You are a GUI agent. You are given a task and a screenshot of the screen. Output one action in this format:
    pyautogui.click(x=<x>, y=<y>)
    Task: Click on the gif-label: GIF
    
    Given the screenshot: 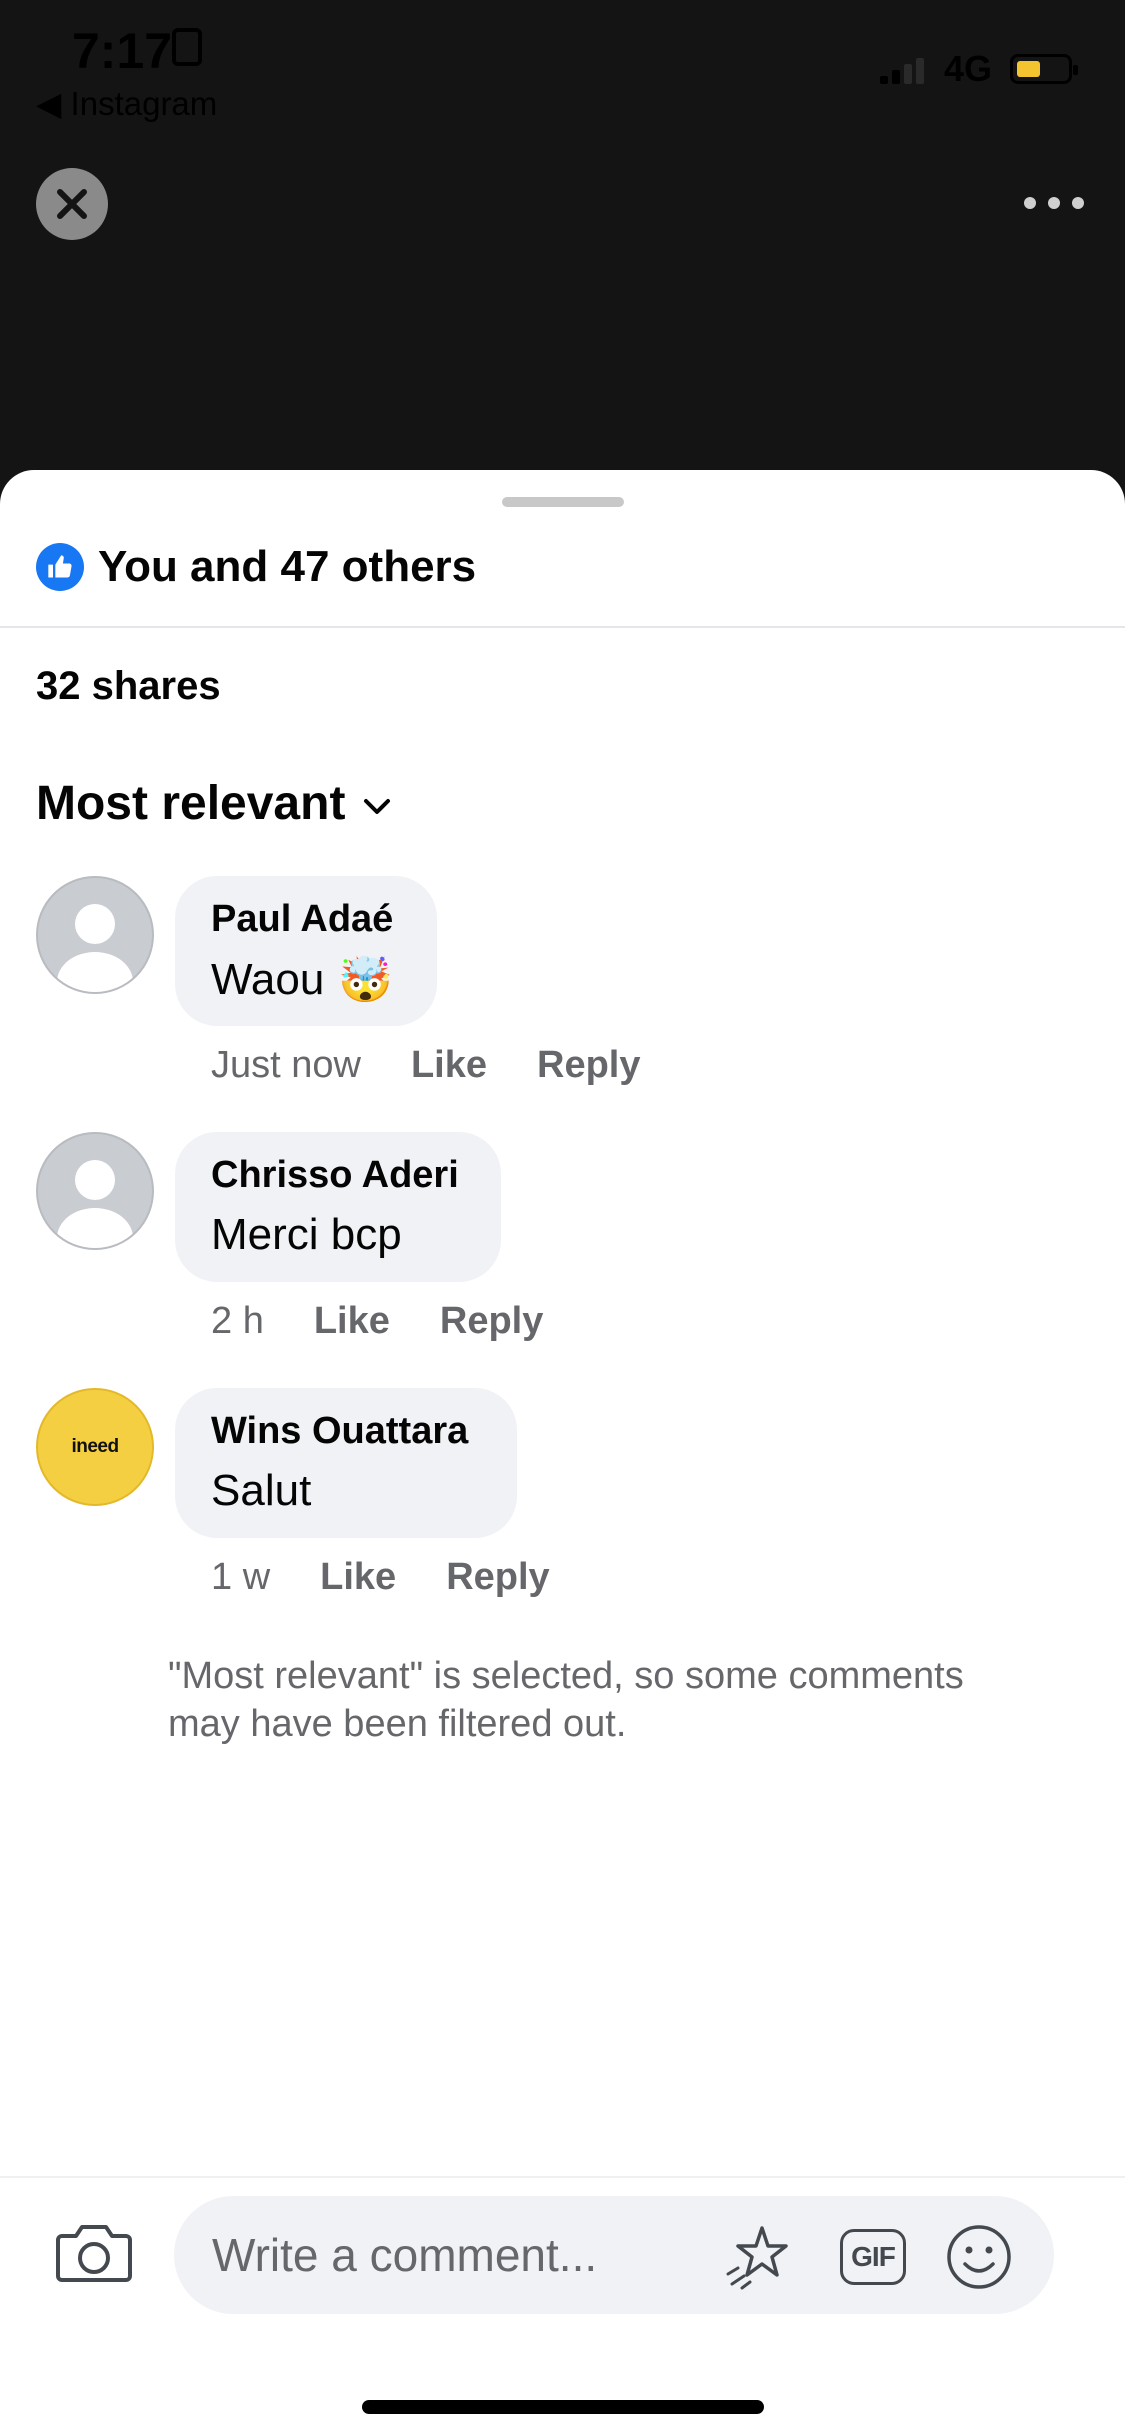 What is the action you would take?
    pyautogui.click(x=873, y=2256)
    